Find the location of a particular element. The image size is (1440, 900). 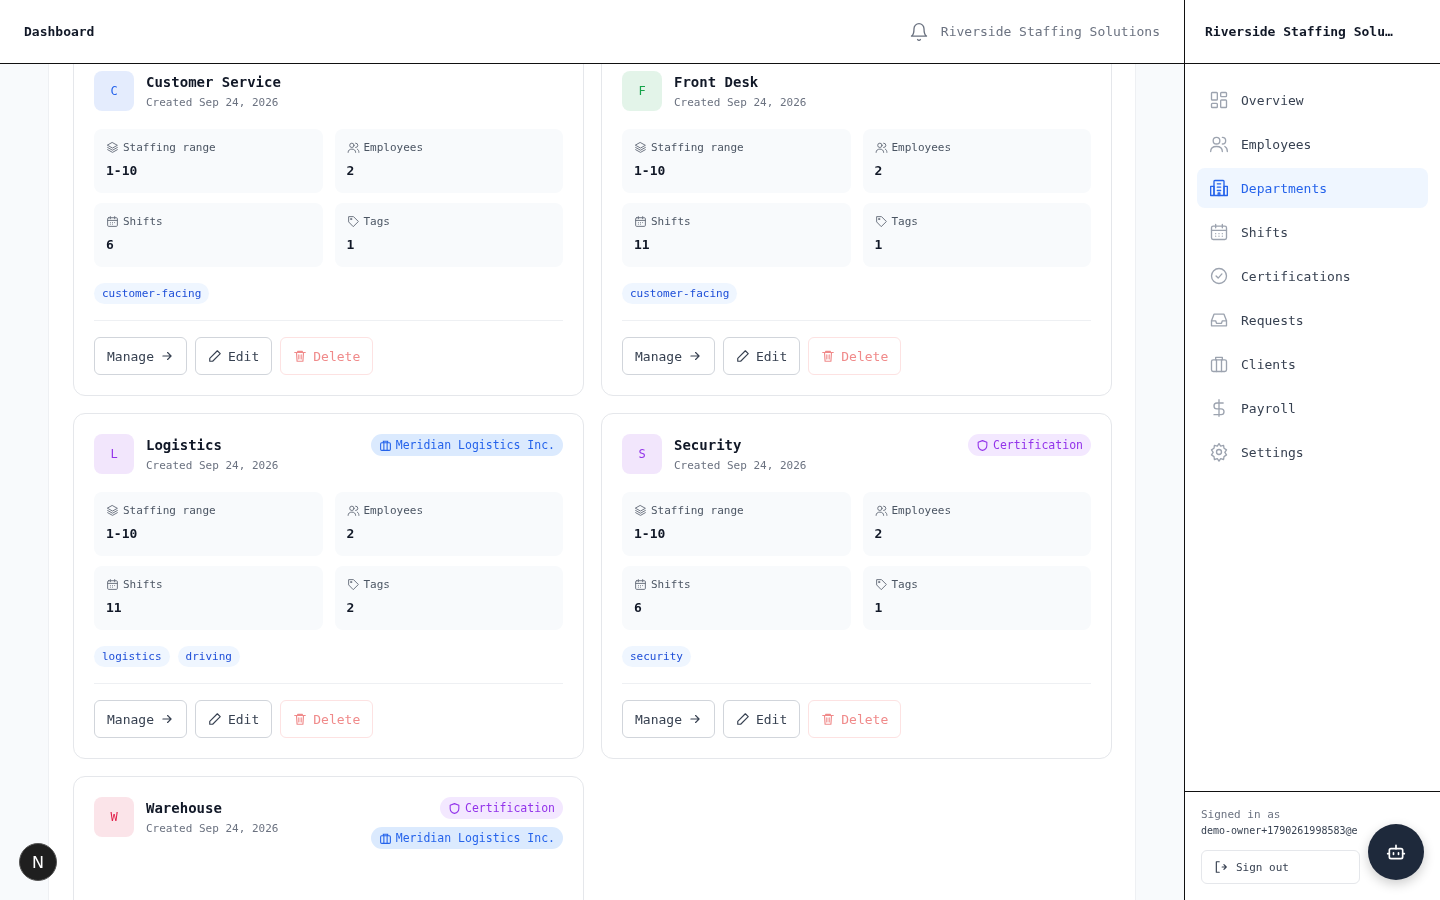

tag-chip: logistics is located at coordinates (132, 656).